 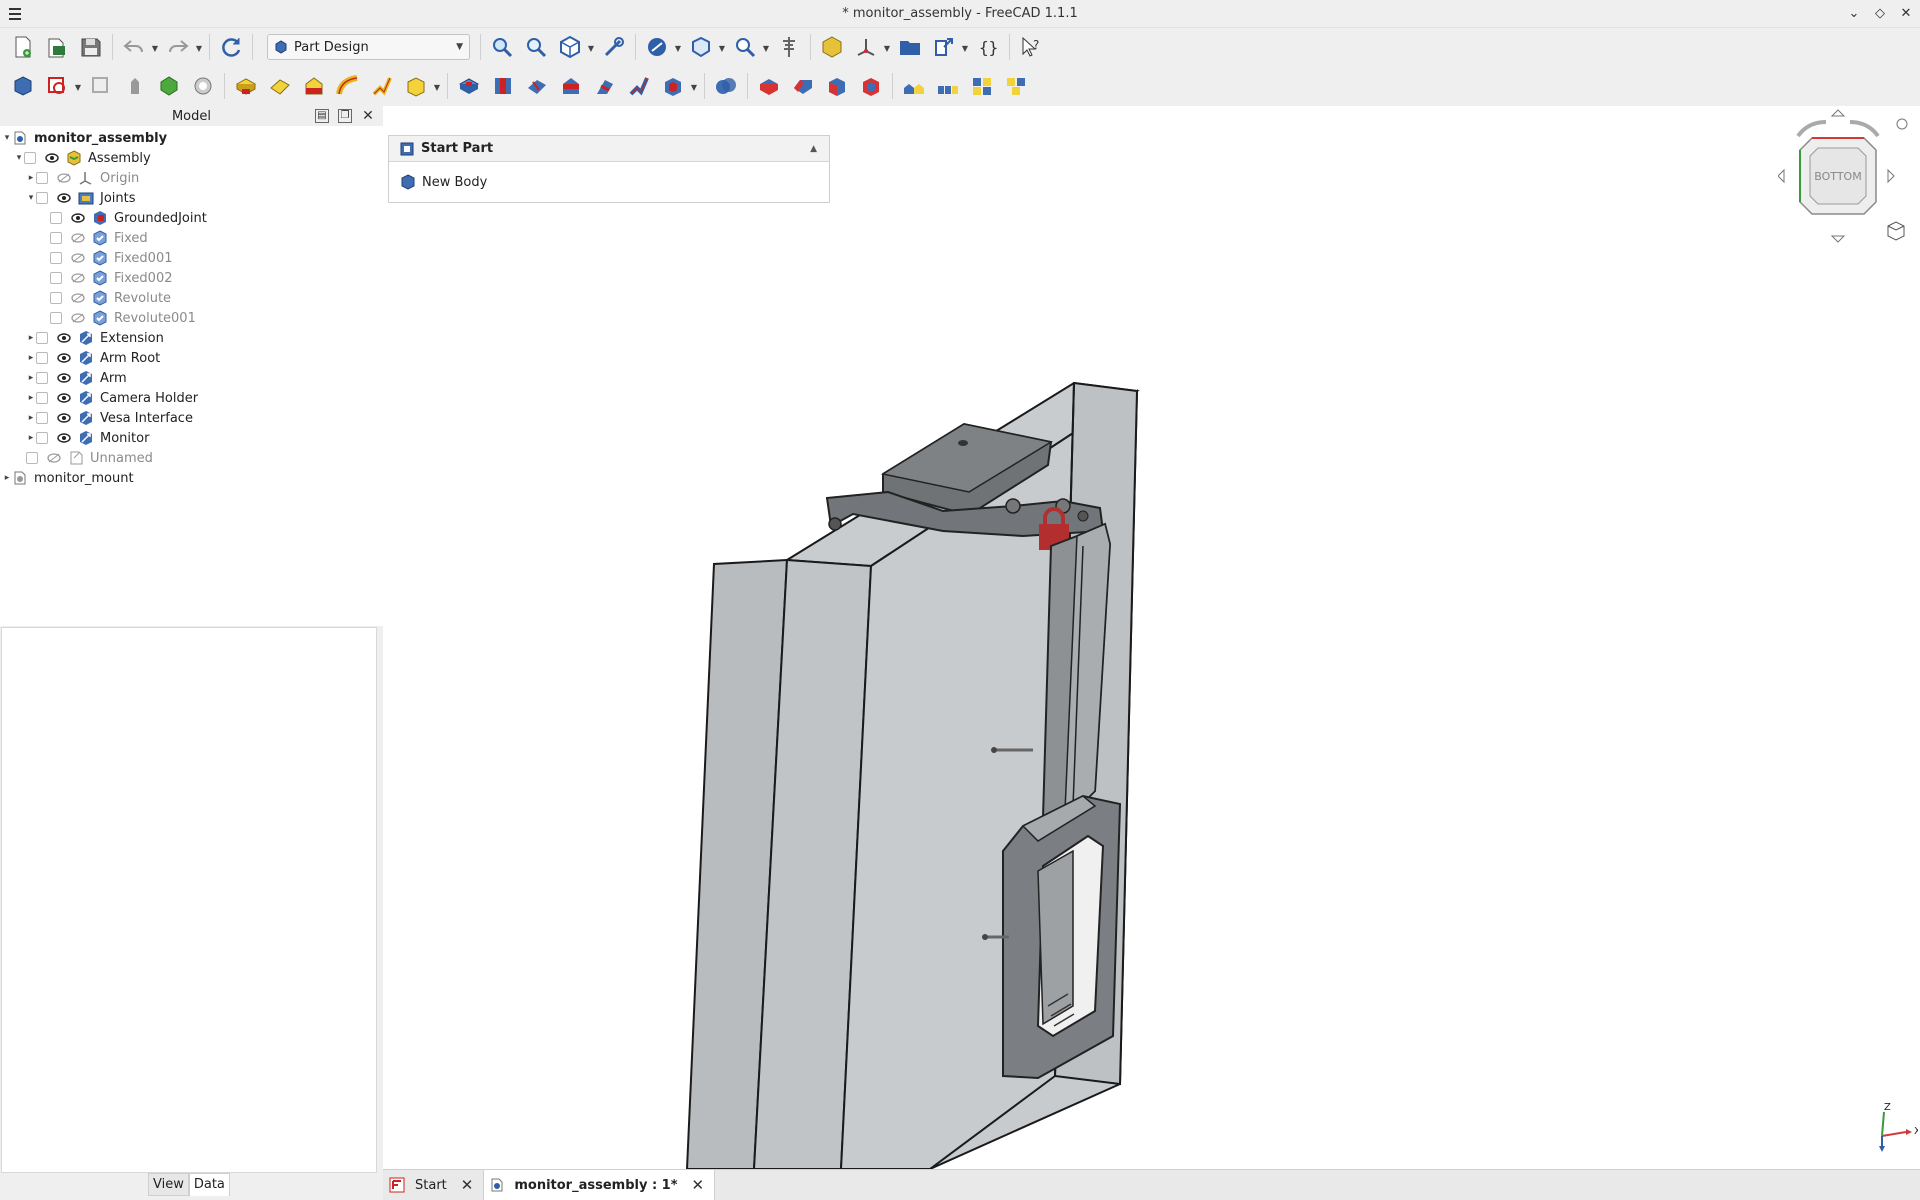 I want to click on tree-item-arm: ▸ Arm, so click(x=76, y=378).